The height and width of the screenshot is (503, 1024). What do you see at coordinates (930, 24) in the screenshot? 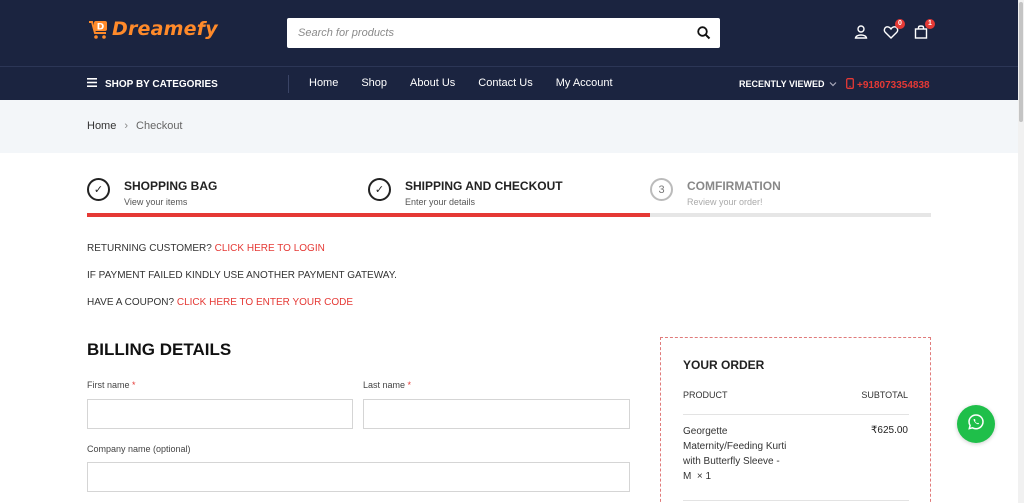
I see `cart-count-badge: 1` at bounding box center [930, 24].